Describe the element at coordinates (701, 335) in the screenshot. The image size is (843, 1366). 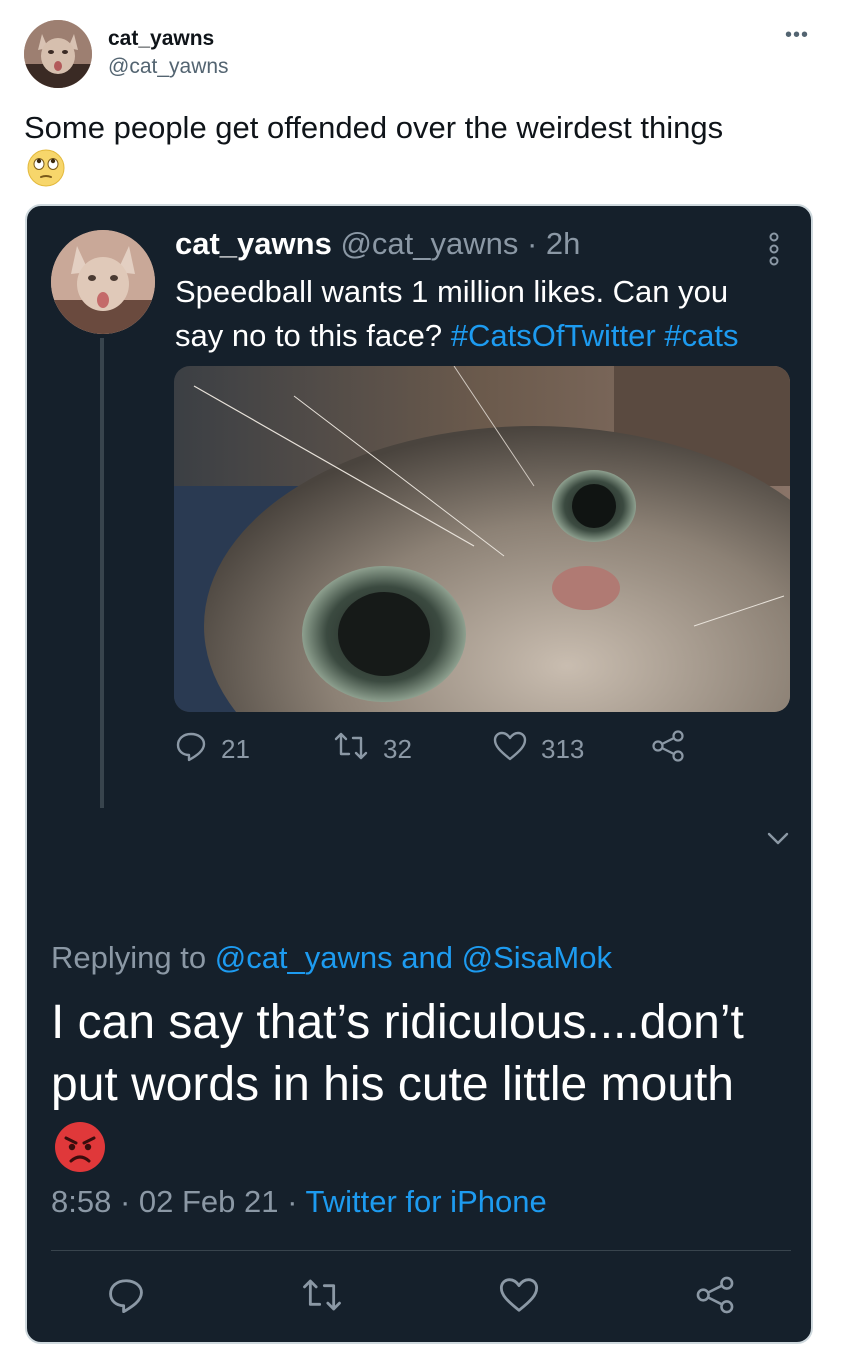
I see `hashtag-link: #cats` at that location.